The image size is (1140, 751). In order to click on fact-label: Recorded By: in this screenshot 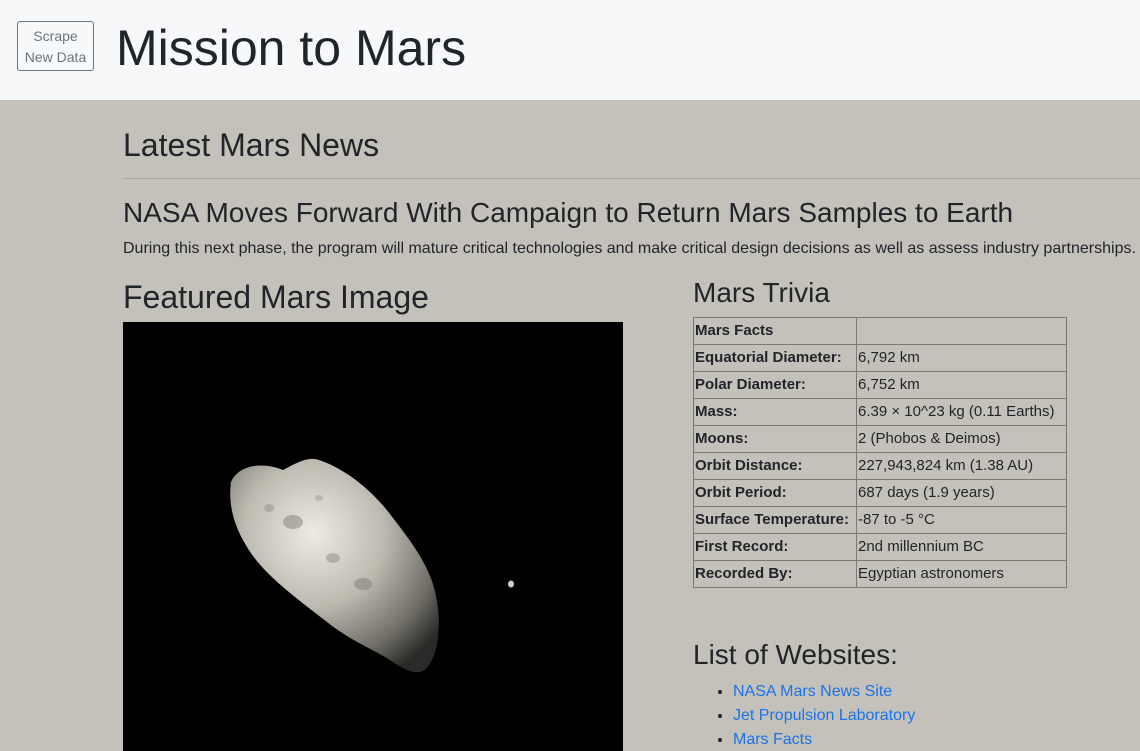, I will do `click(775, 574)`.